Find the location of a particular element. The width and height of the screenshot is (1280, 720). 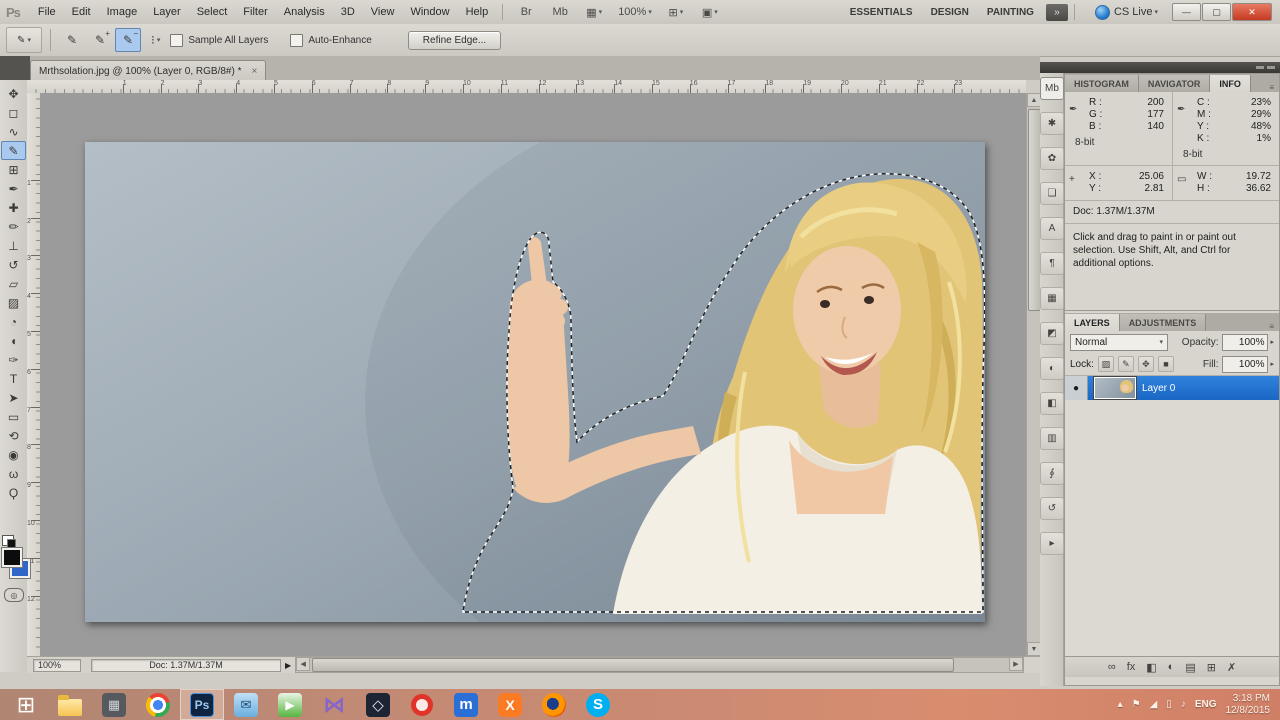

menu-layer: Layer is located at coordinates (167, 12).